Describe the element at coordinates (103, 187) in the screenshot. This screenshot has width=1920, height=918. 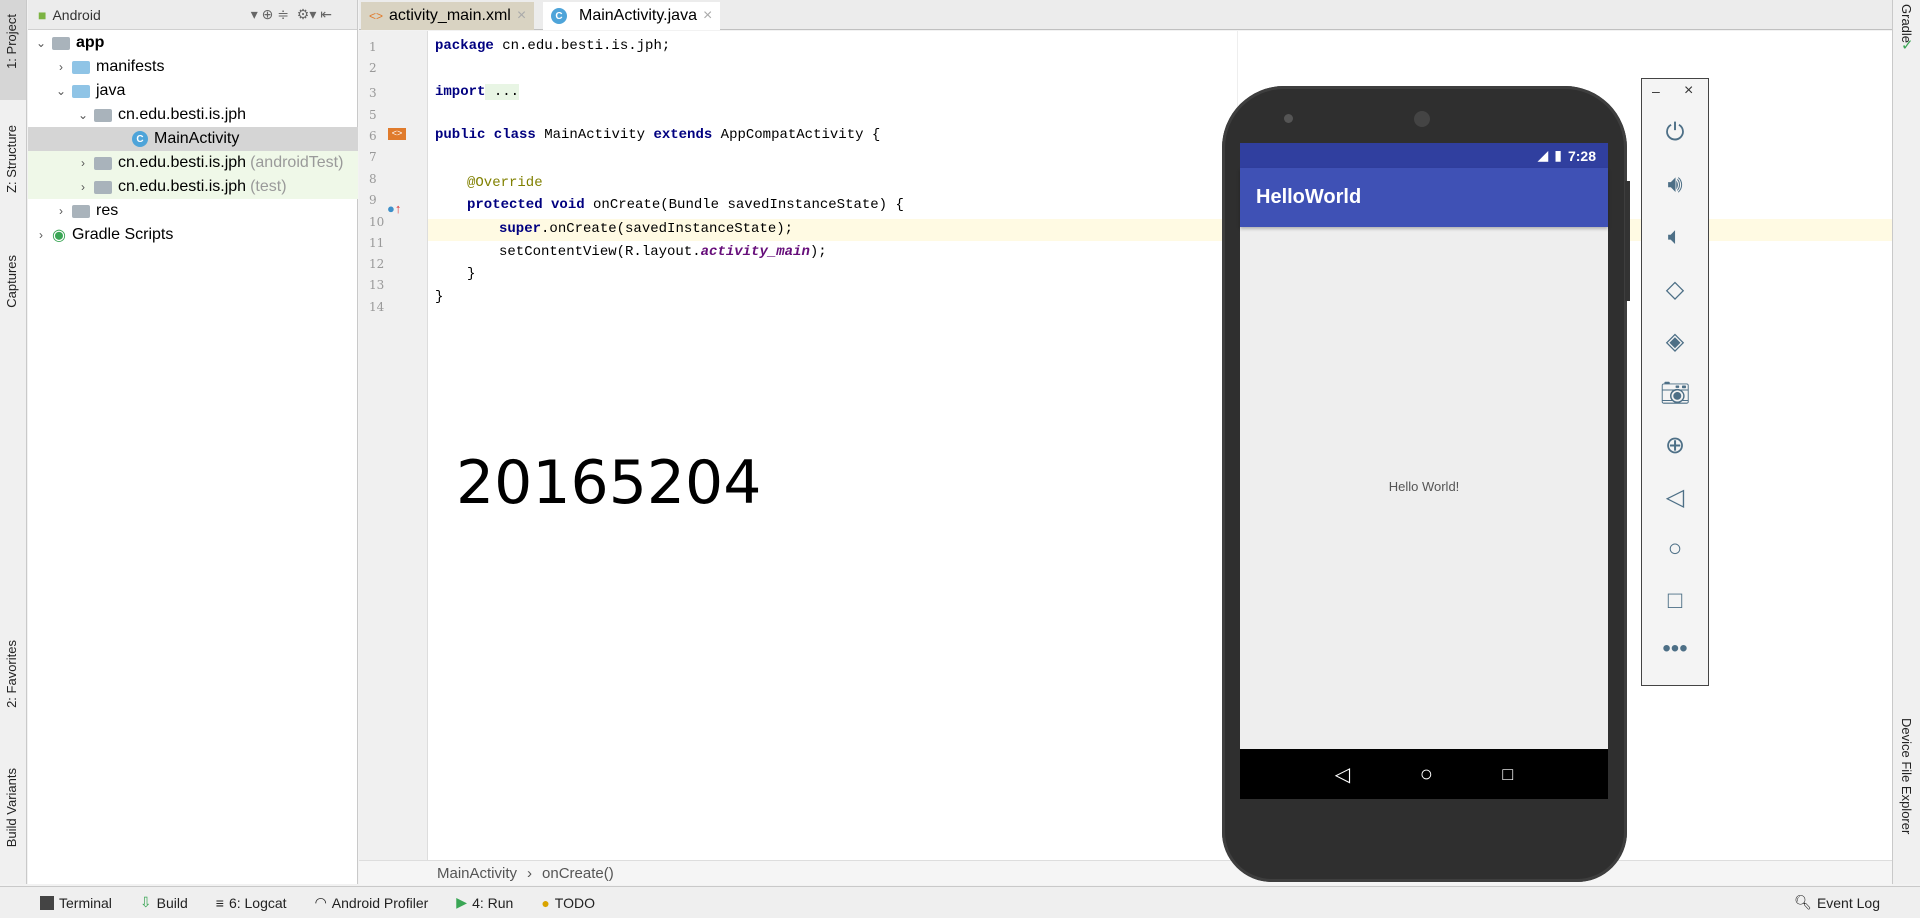
I see `package-icon` at that location.